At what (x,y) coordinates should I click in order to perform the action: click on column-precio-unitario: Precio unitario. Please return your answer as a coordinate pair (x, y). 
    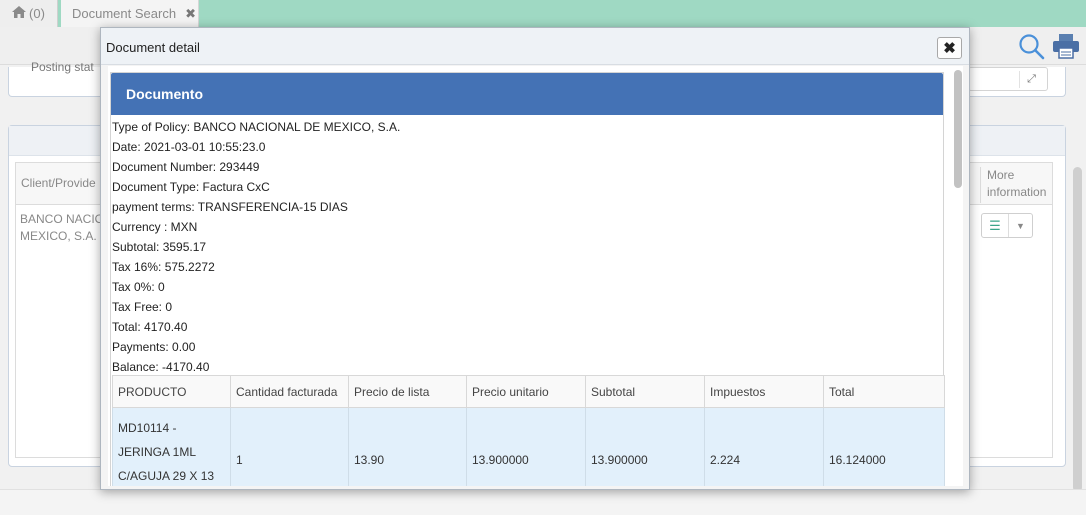
    Looking at the image, I should click on (526, 391).